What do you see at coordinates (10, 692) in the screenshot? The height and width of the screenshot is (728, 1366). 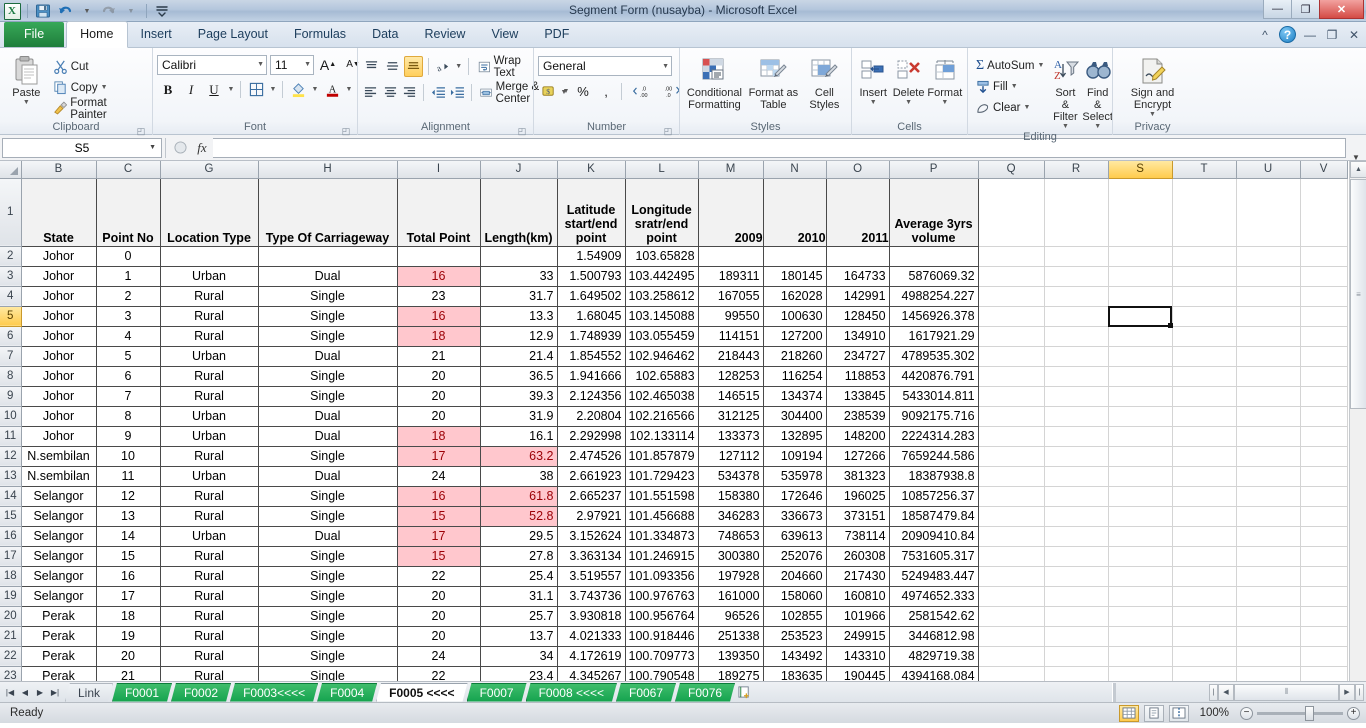 I see `first-sheet-button: |◀` at bounding box center [10, 692].